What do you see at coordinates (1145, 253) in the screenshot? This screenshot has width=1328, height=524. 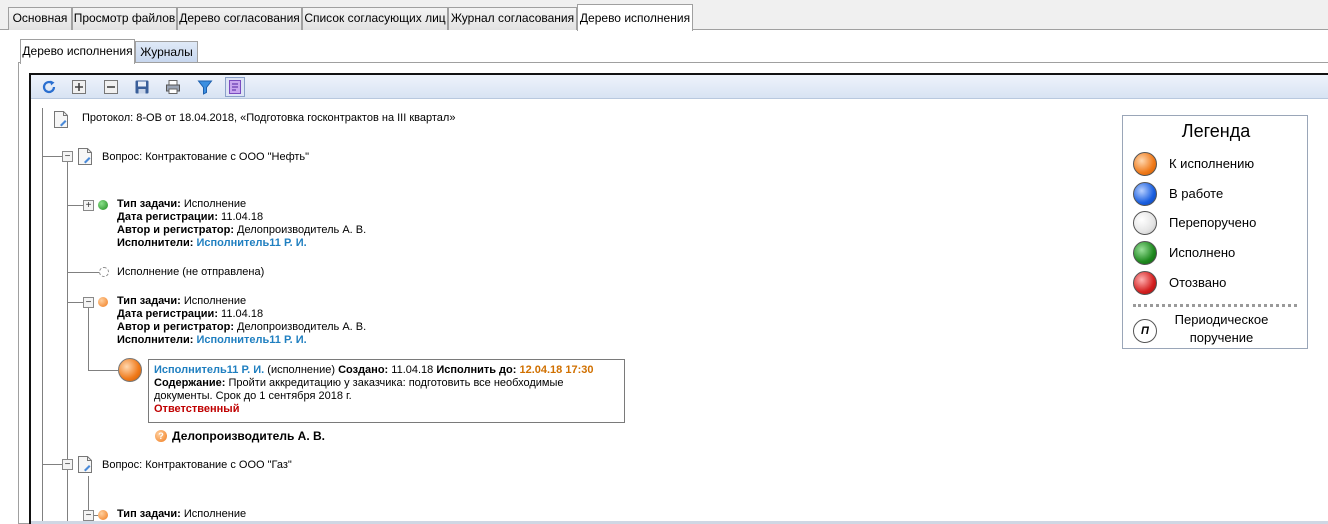 I see `green-status-icon` at bounding box center [1145, 253].